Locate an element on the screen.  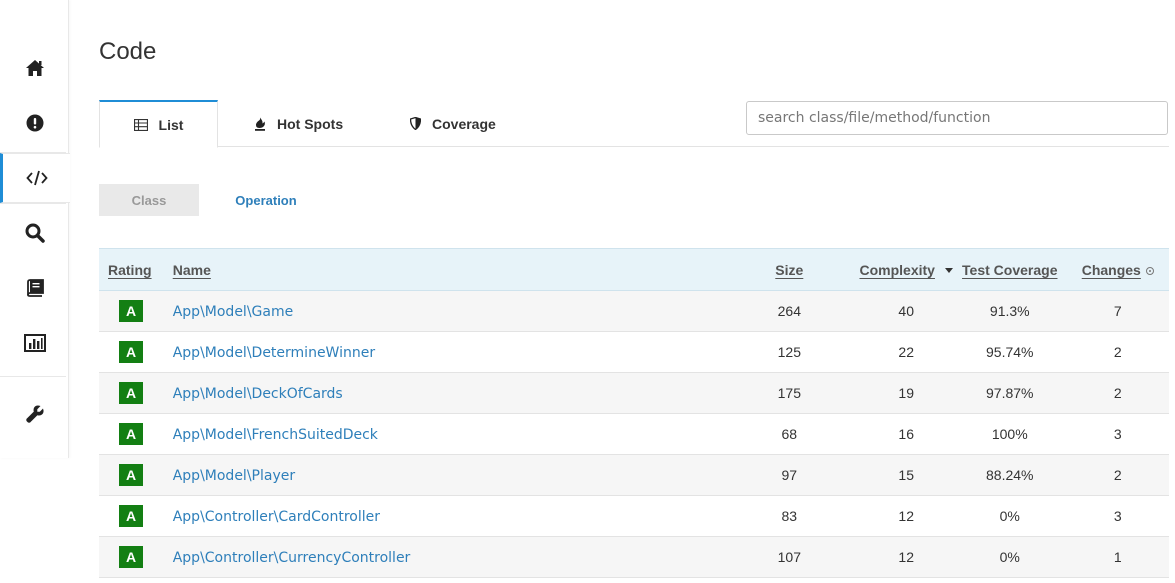
class-name-link: App\Controller\CurrencyController is located at coordinates (292, 558).